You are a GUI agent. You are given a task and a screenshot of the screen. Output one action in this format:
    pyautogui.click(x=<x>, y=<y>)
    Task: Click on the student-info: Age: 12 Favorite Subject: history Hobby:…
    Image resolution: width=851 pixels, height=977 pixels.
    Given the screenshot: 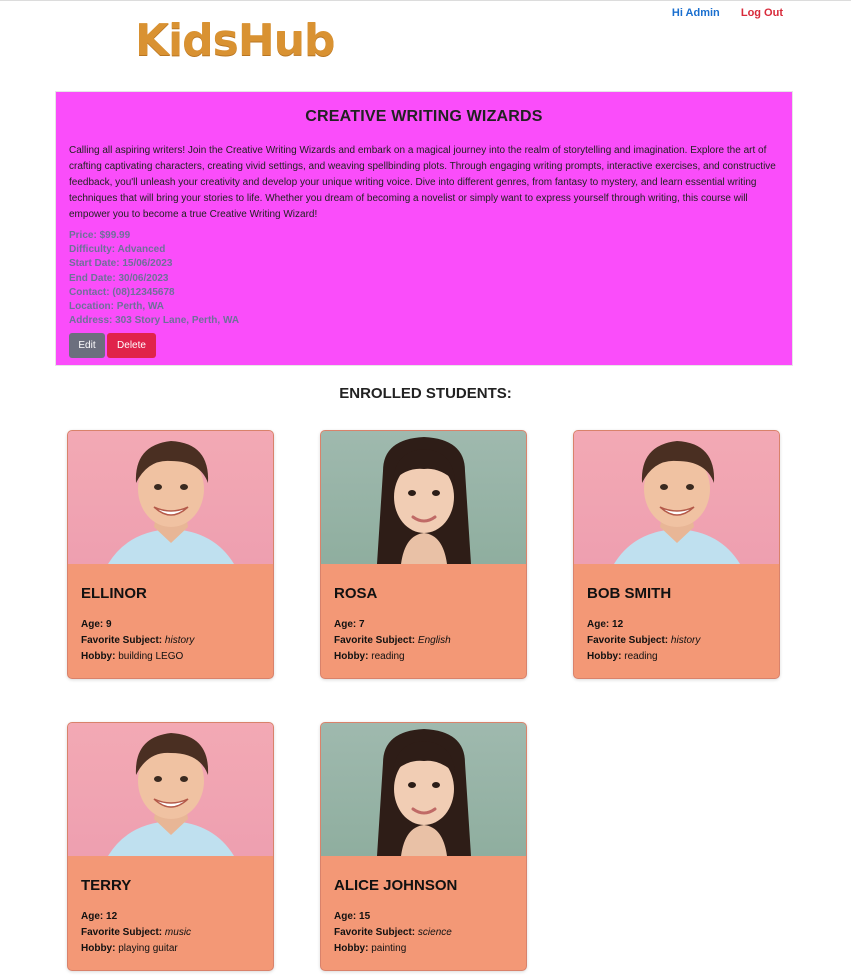 What is the action you would take?
    pyautogui.click(x=643, y=641)
    